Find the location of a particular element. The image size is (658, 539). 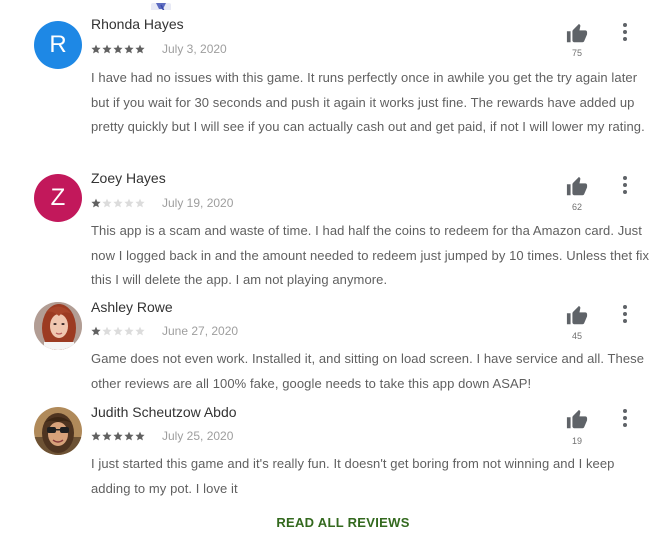

avatar-letter: R is located at coordinates (58, 44).